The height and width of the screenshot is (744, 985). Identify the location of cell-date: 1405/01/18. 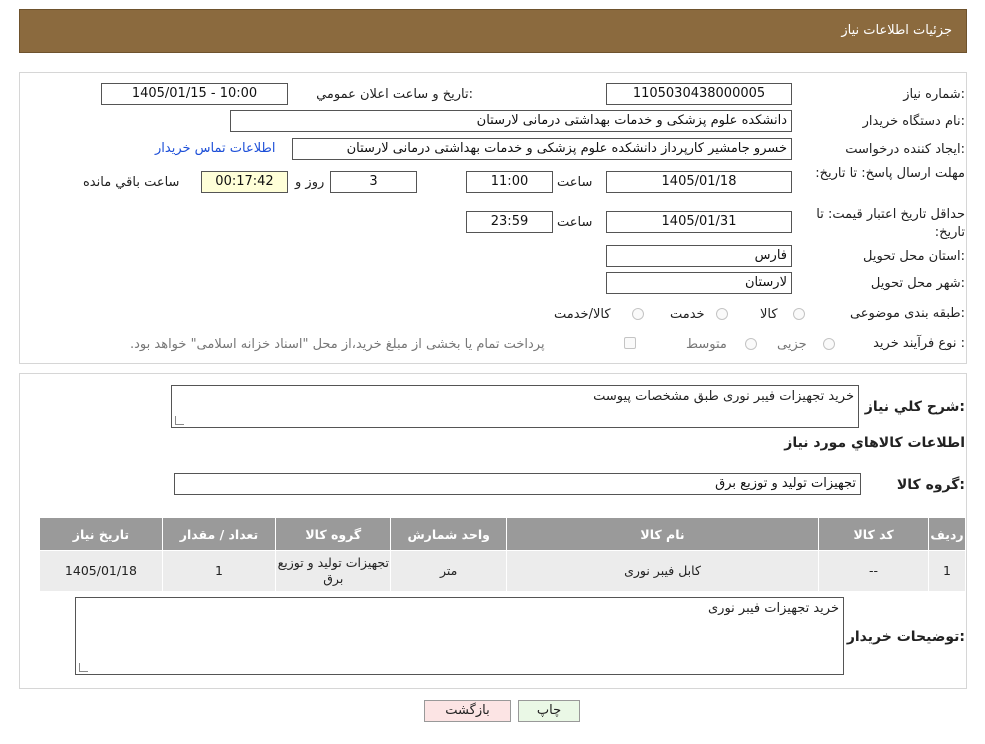
(101, 571).